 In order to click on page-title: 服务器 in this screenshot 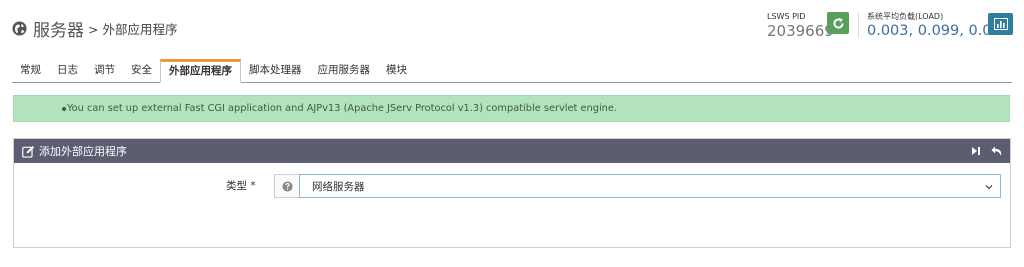, I will do `click(58, 30)`.